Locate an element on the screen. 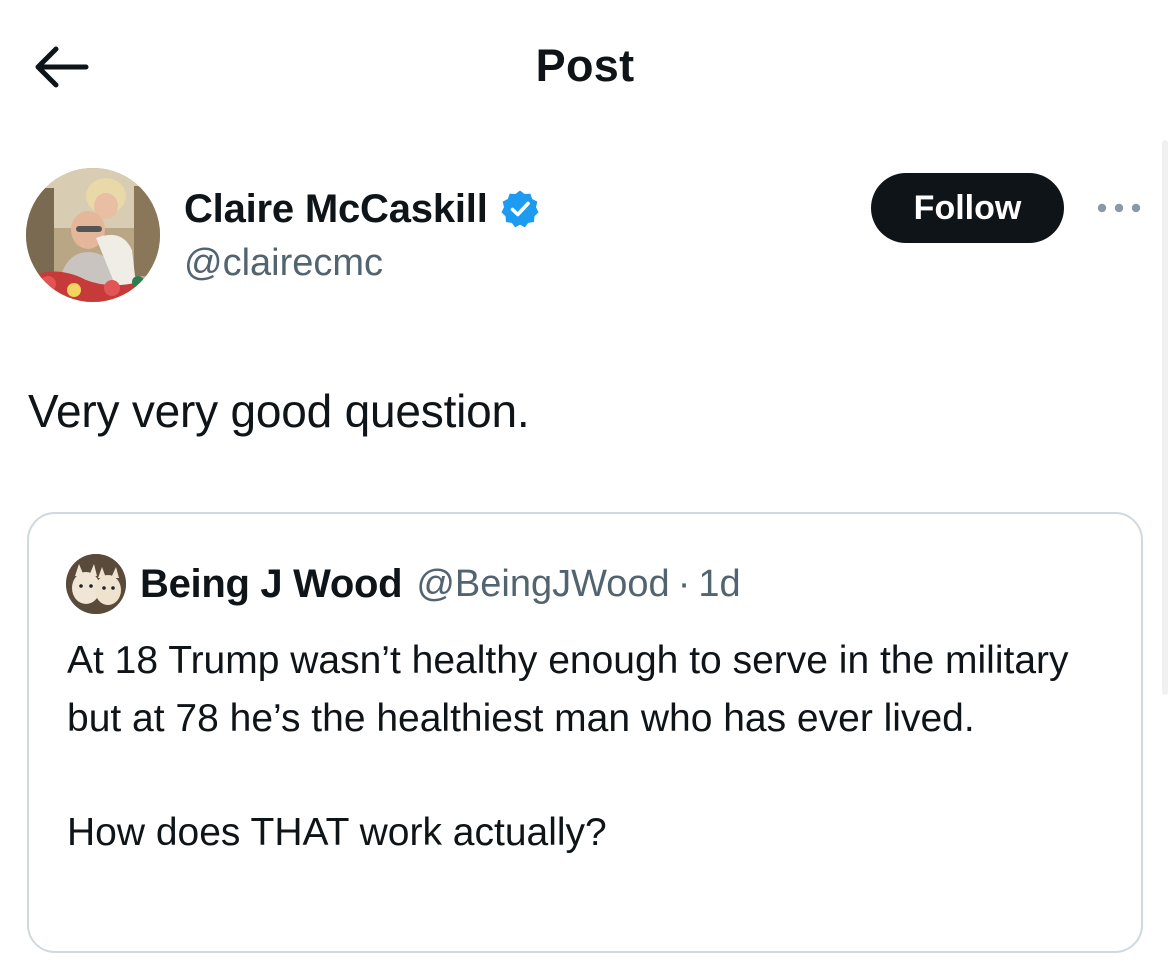 The width and height of the screenshot is (1170, 965). follow-button: Follow is located at coordinates (967, 208).